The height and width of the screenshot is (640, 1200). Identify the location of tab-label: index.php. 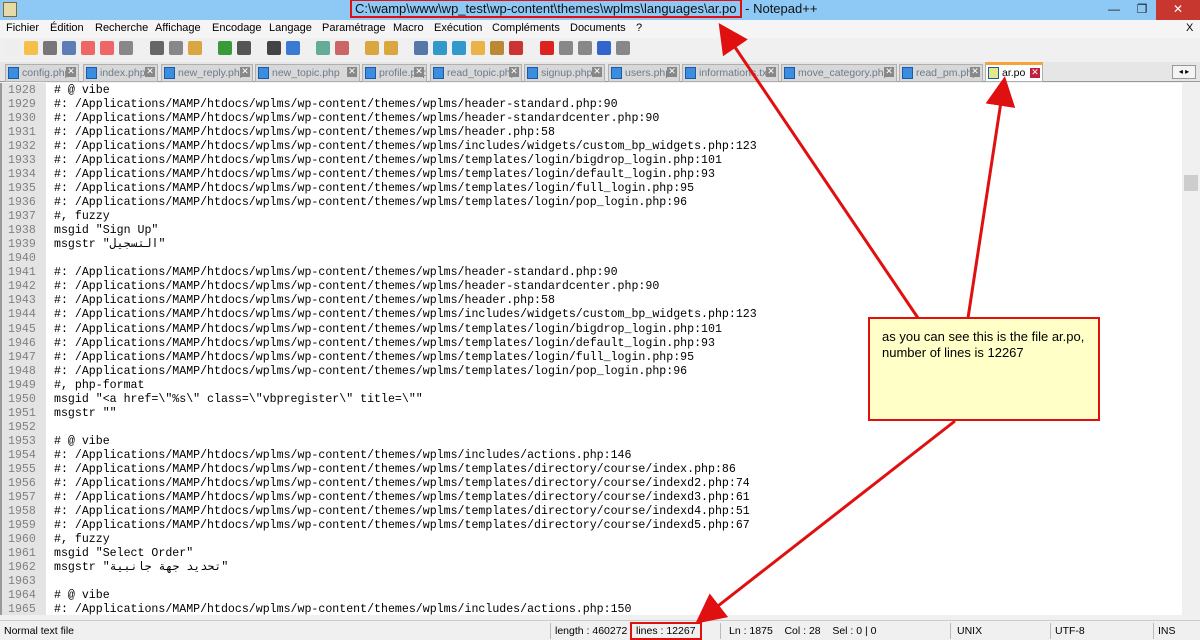
(123, 73).